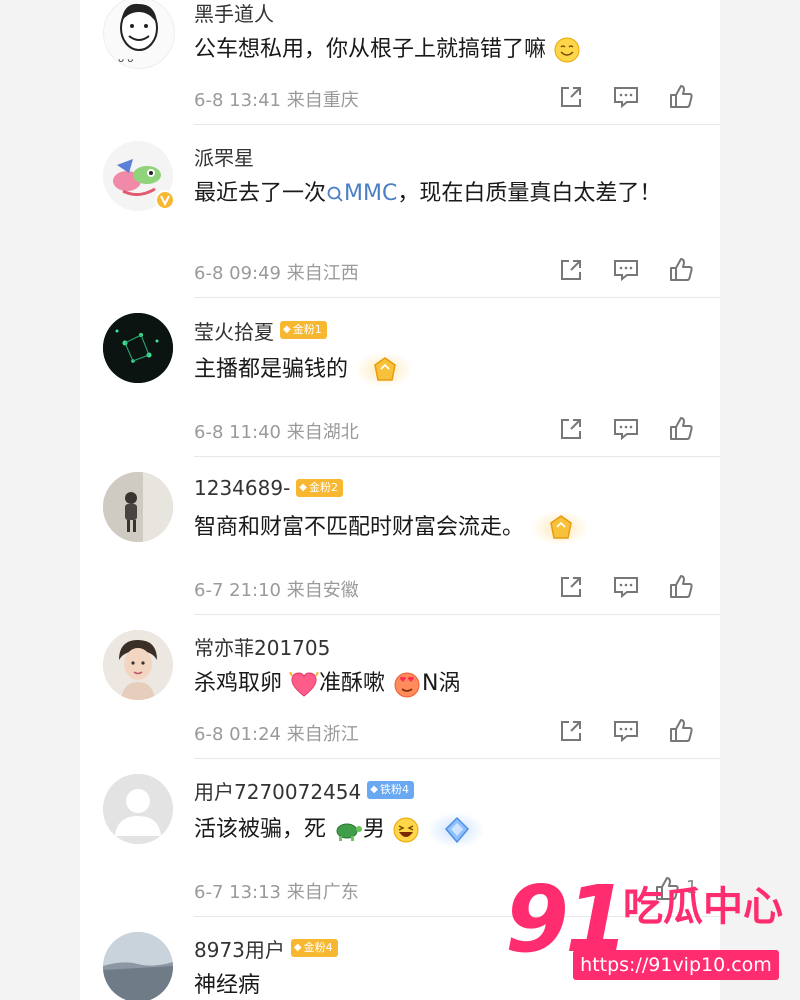  I want to click on iron-fan-decoration-icon, so click(456, 830).